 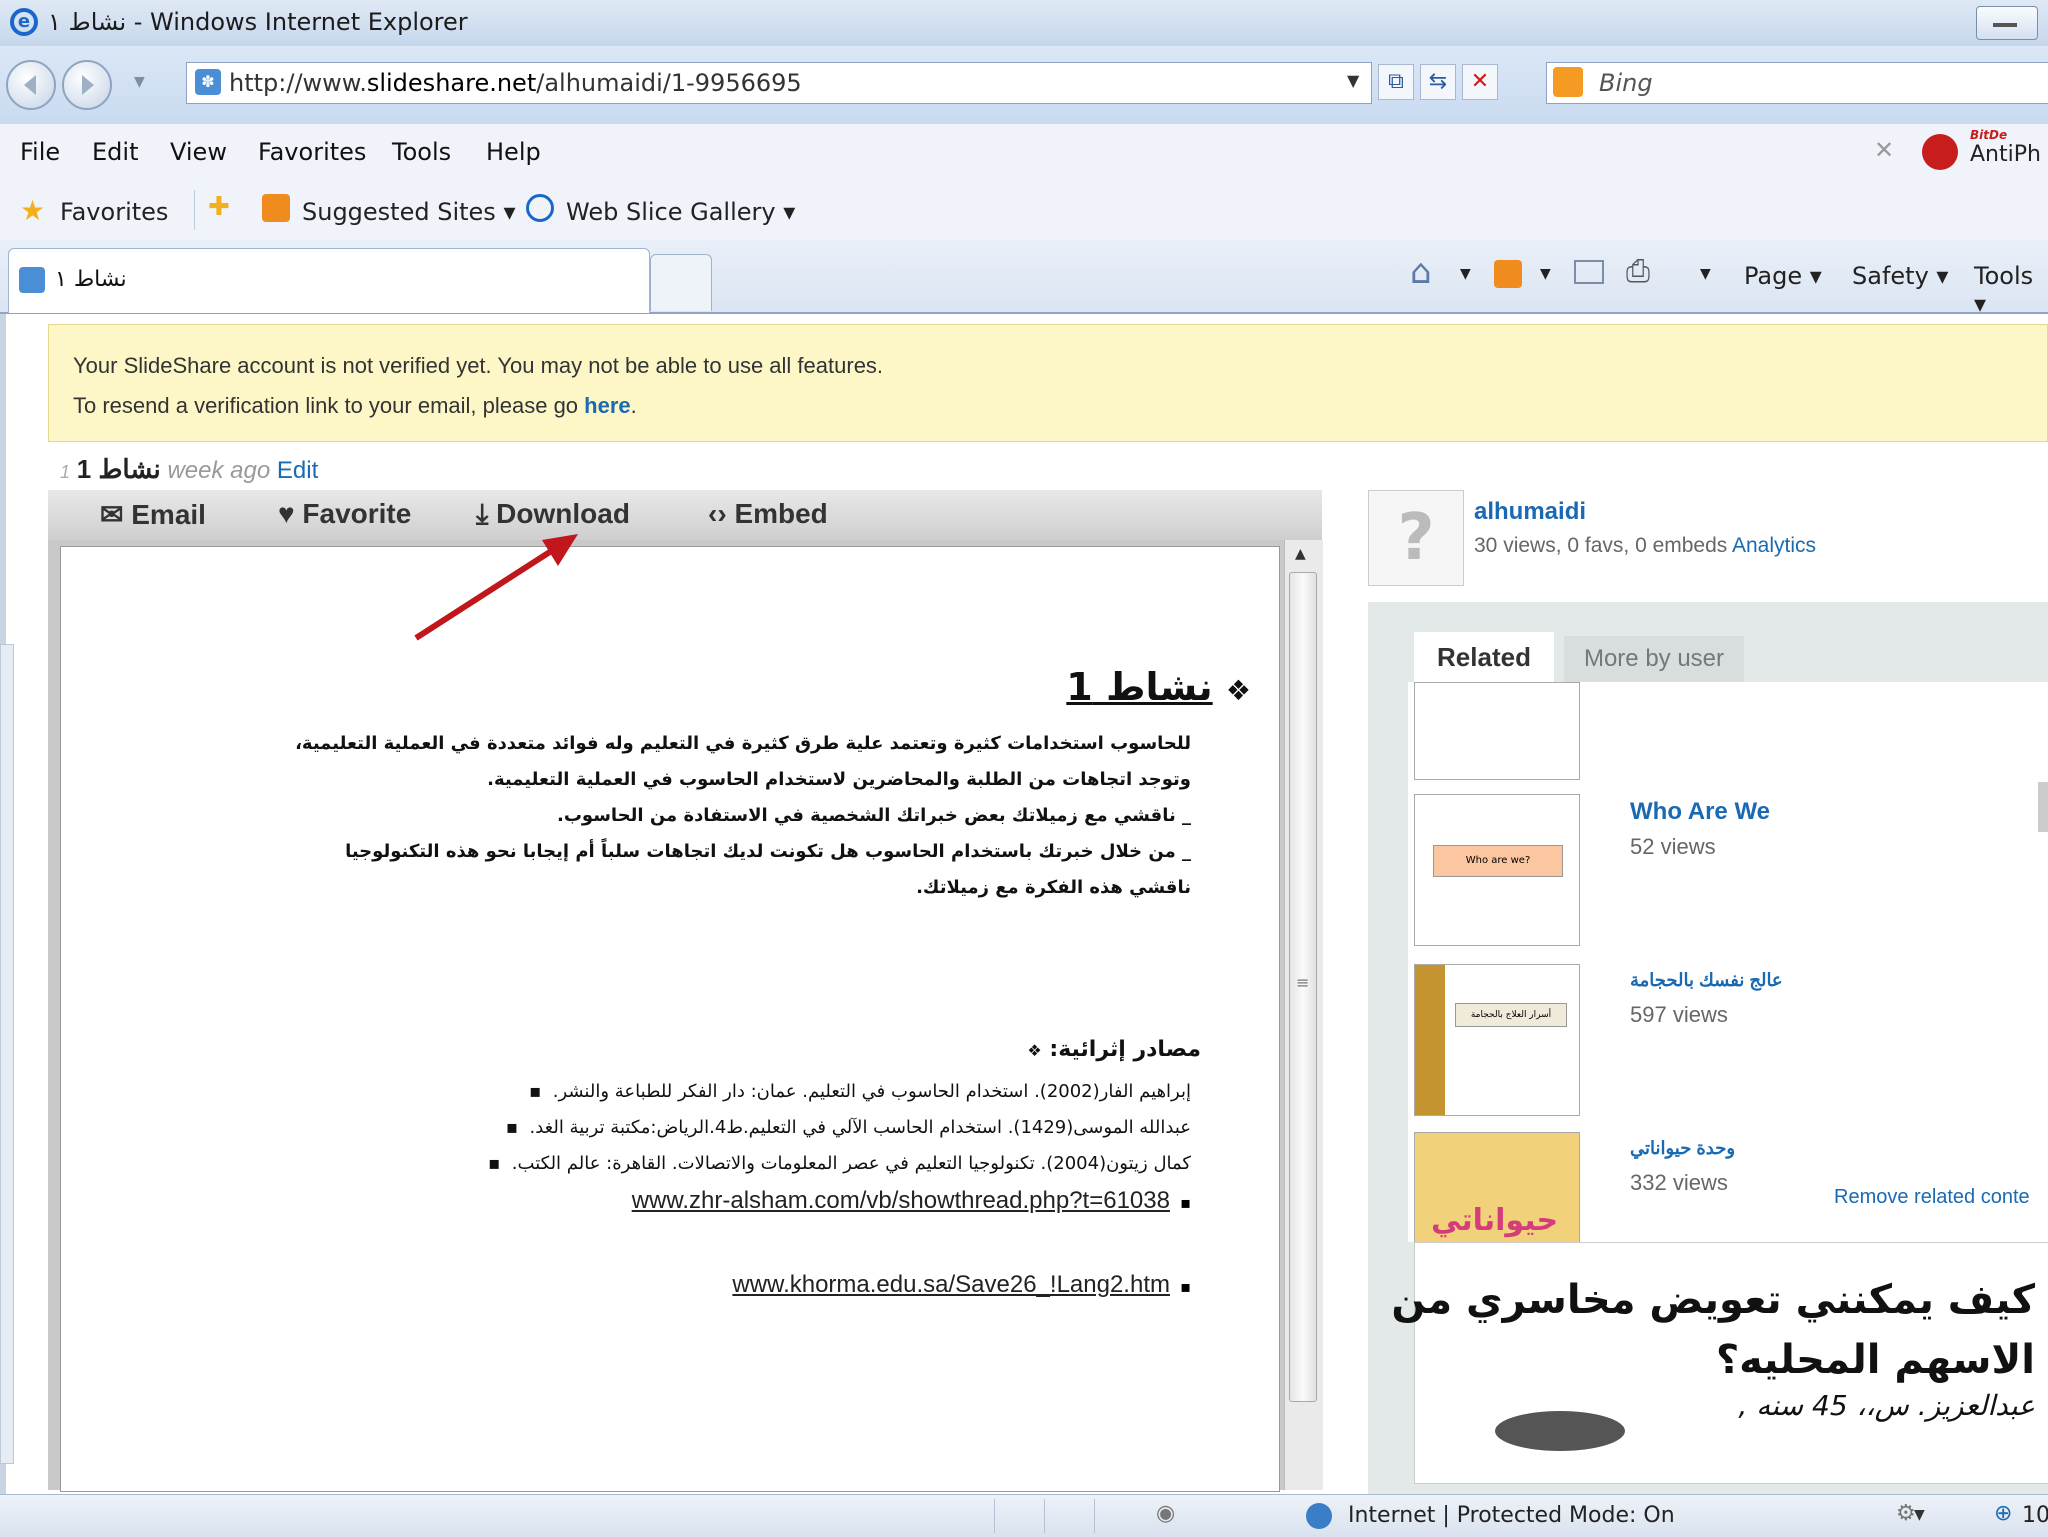 I want to click on related-scroll-thumb, so click(x=2043, y=807).